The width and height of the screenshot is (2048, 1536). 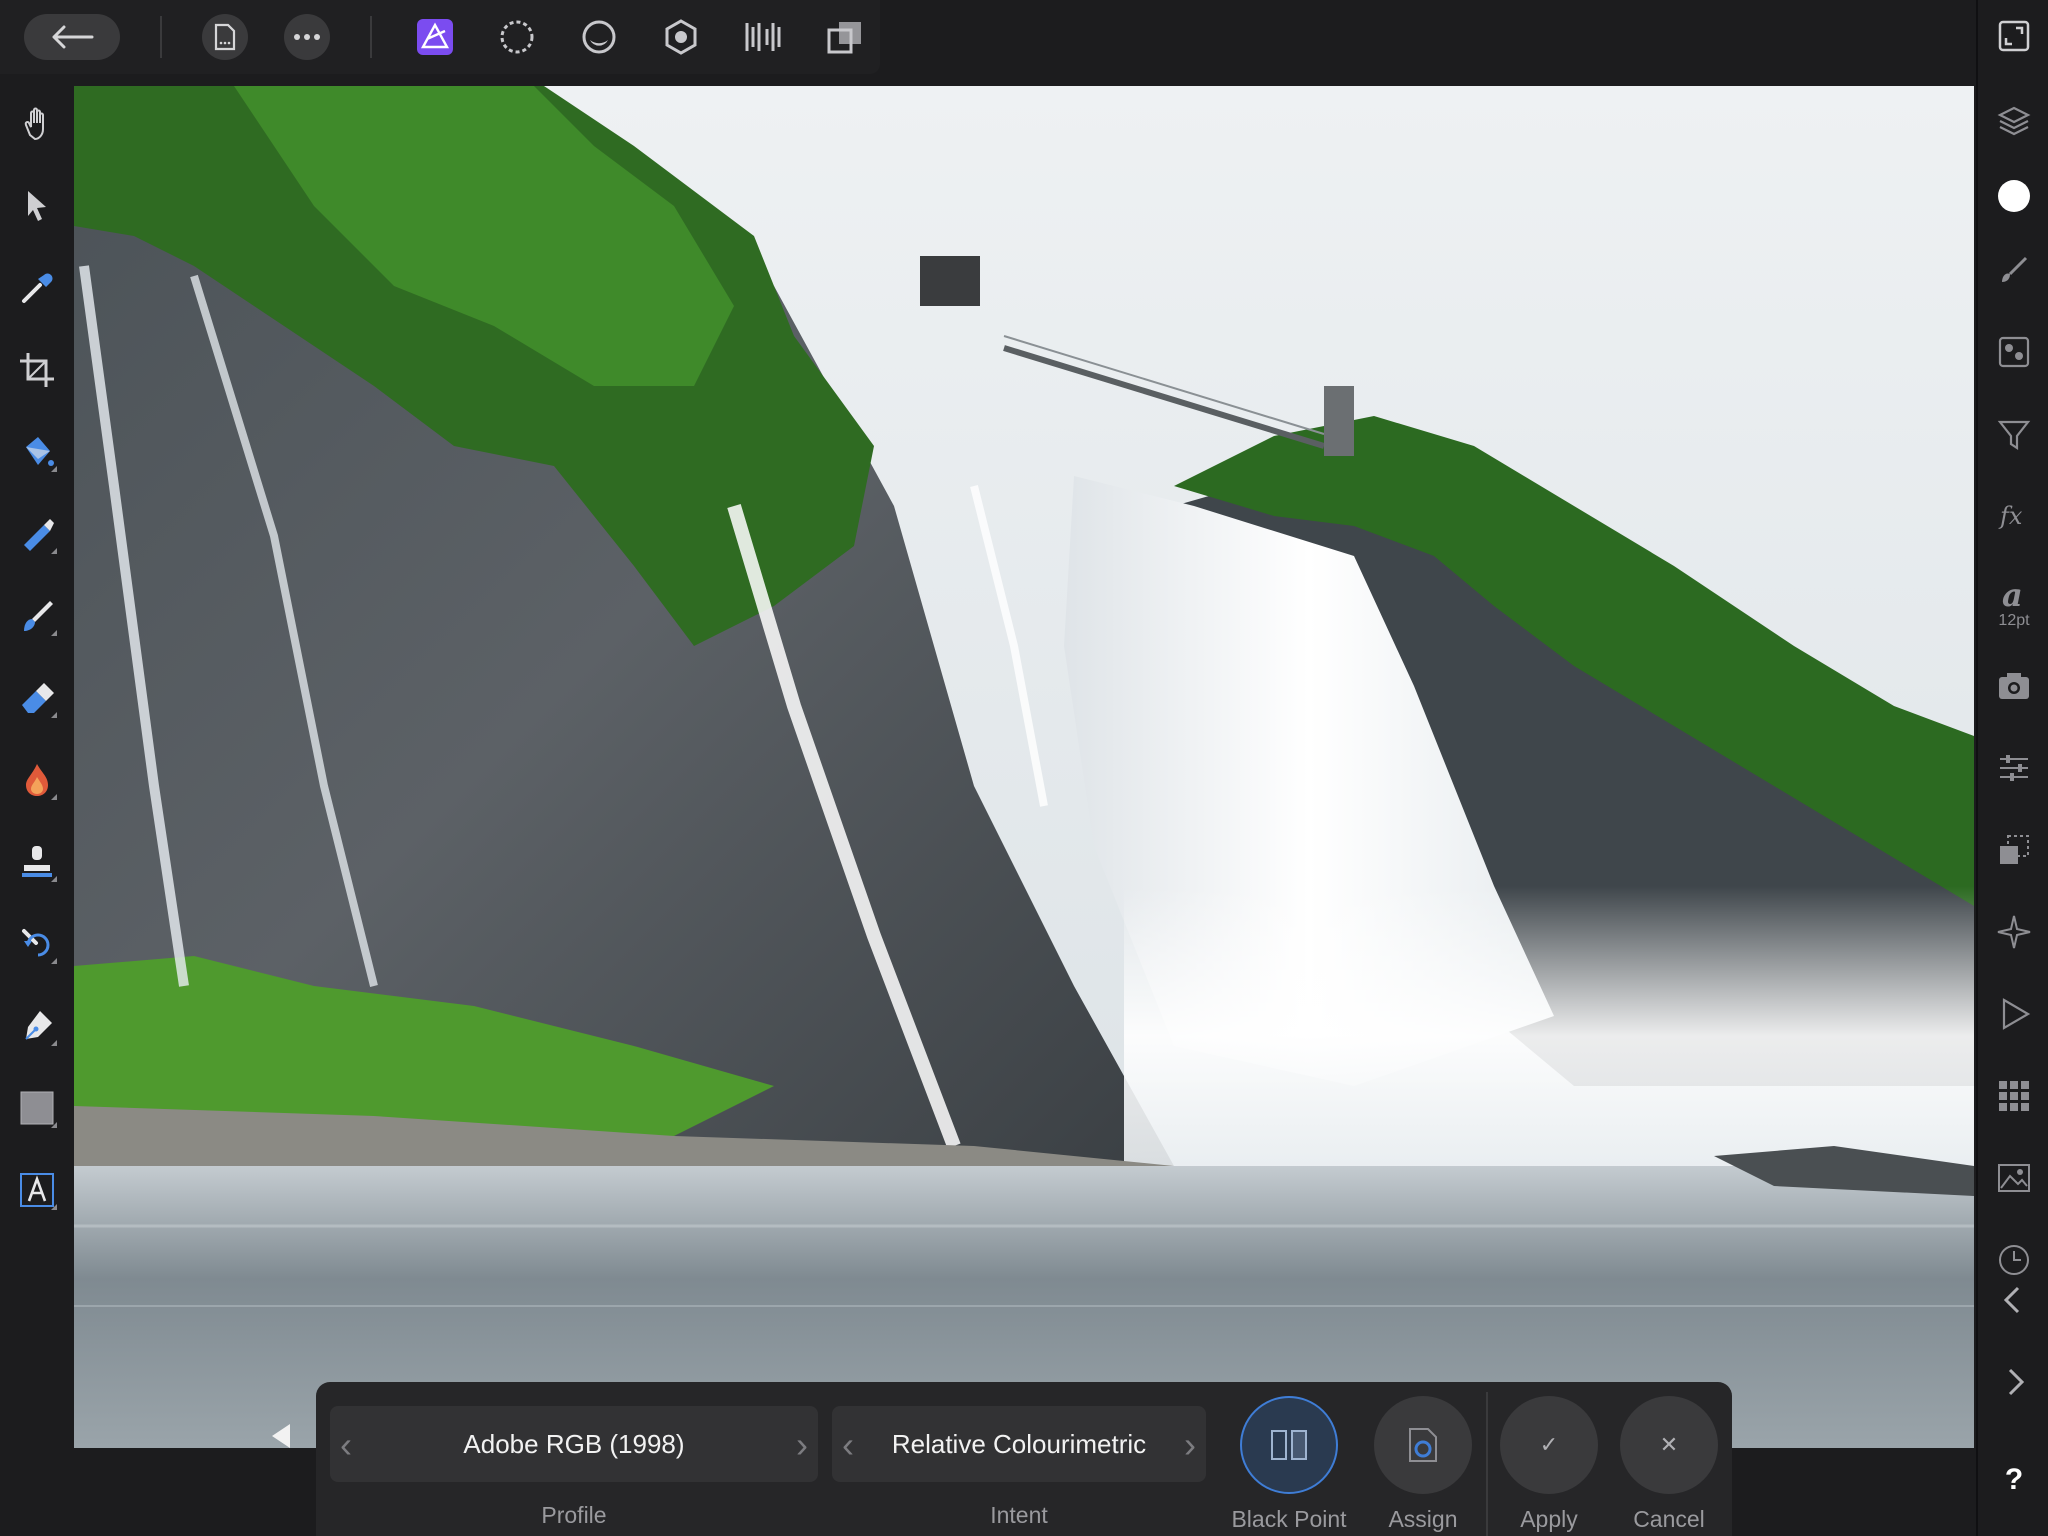 I want to click on more-button, so click(x=307, y=37).